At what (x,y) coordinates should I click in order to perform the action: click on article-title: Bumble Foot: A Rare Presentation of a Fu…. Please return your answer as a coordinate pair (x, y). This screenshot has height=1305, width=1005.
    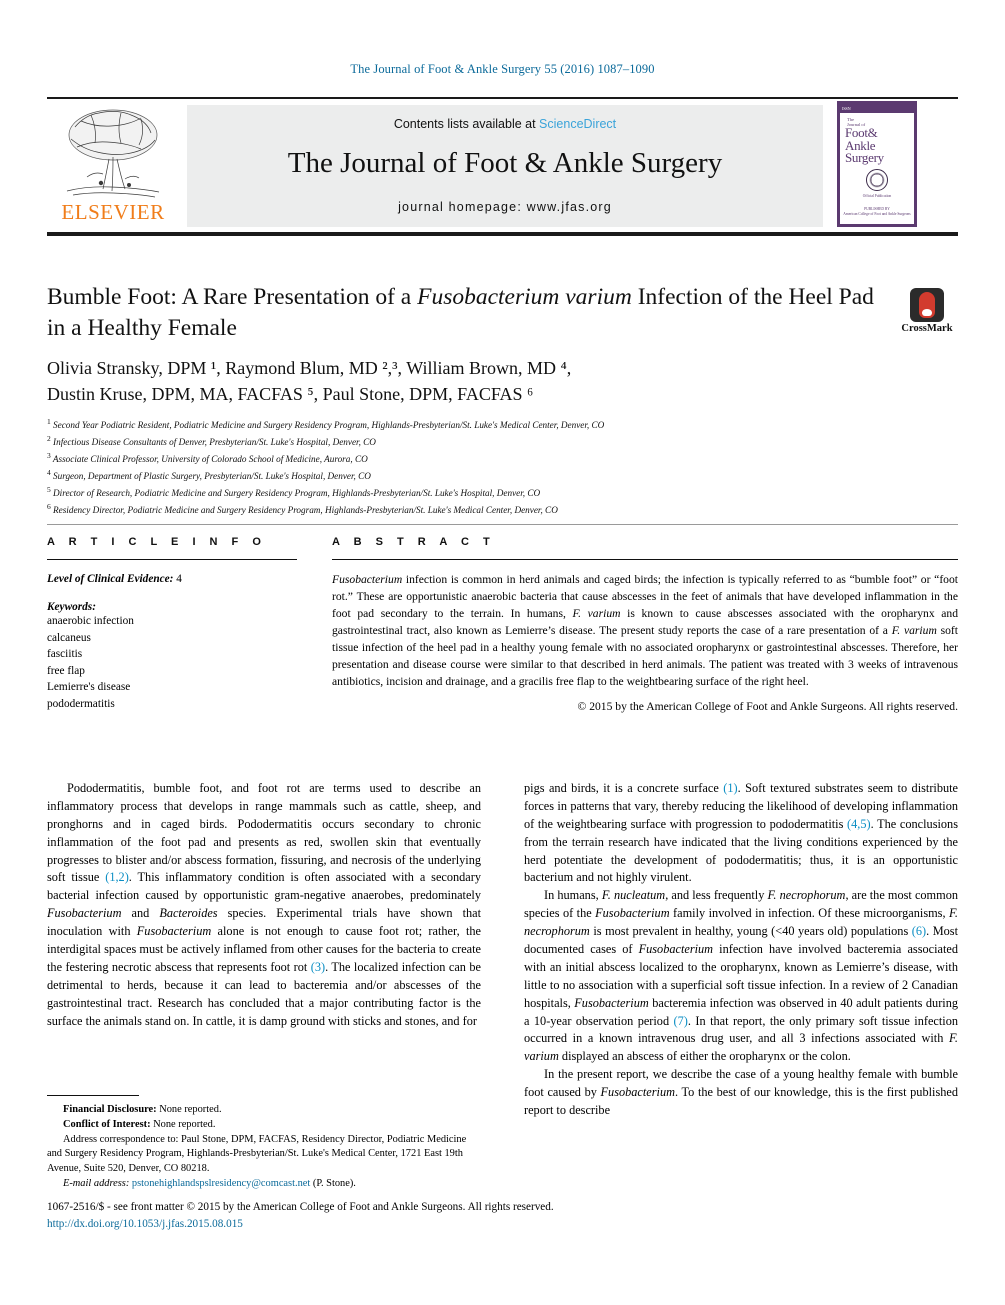
    Looking at the image, I should click on (462, 312).